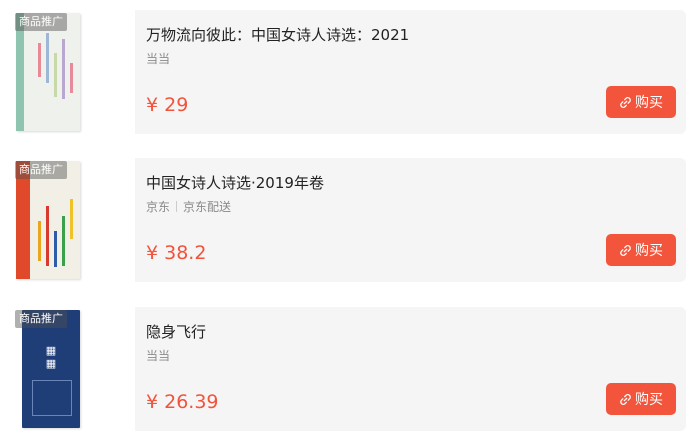 The height and width of the screenshot is (439, 696). I want to click on product-title: 隐身飞行, so click(176, 331).